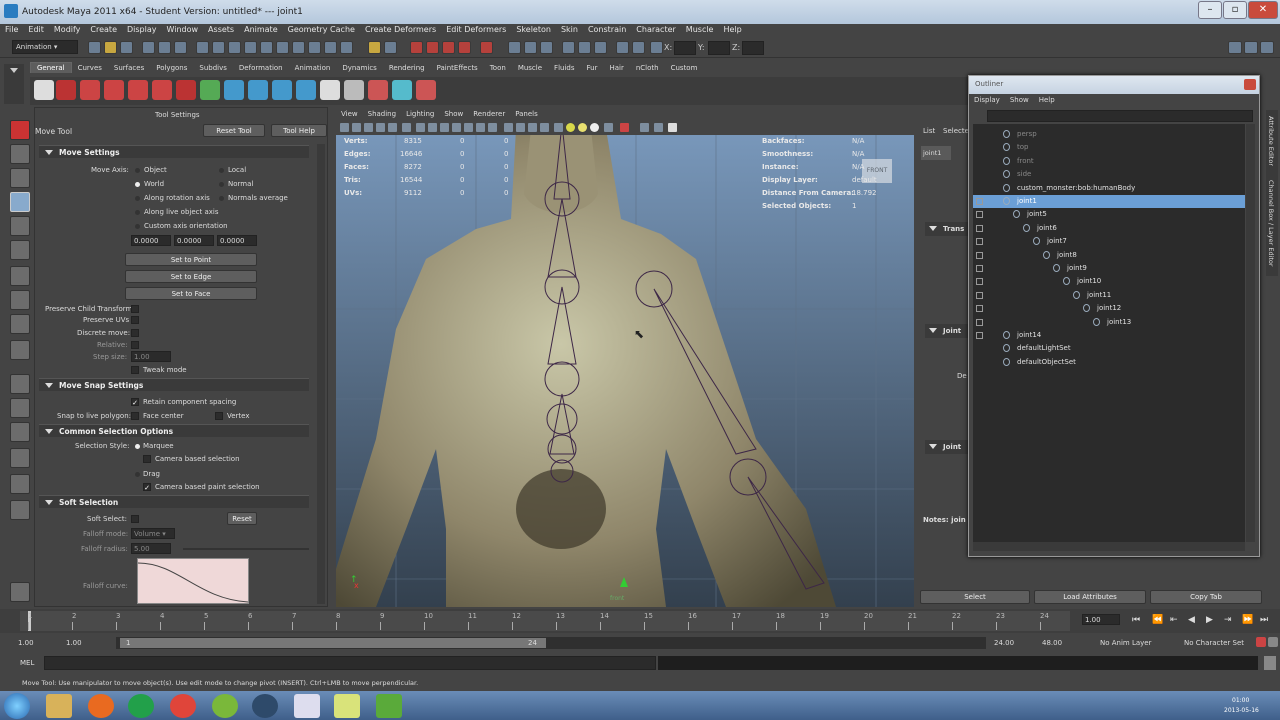 The width and height of the screenshot is (1280, 720). Describe the element at coordinates (20, 300) in the screenshot. I see `soft-mod-icon` at that location.